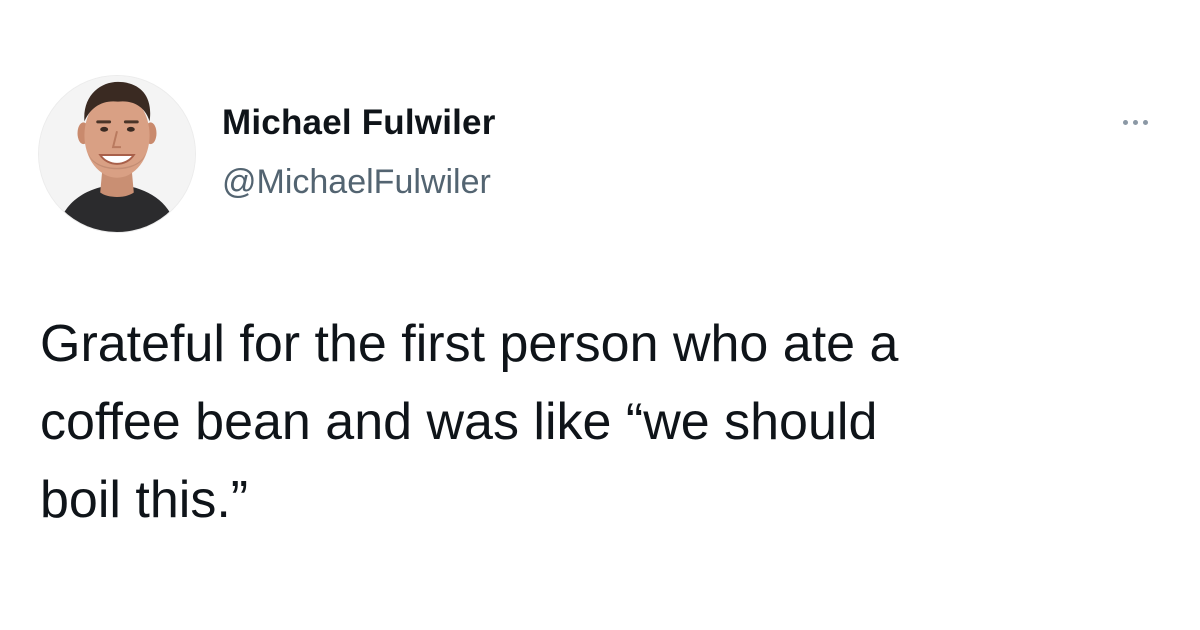 This screenshot has height=630, width=1200. What do you see at coordinates (459, 422) in the screenshot?
I see `tweet-text-line: coffee bean and was like “we should` at bounding box center [459, 422].